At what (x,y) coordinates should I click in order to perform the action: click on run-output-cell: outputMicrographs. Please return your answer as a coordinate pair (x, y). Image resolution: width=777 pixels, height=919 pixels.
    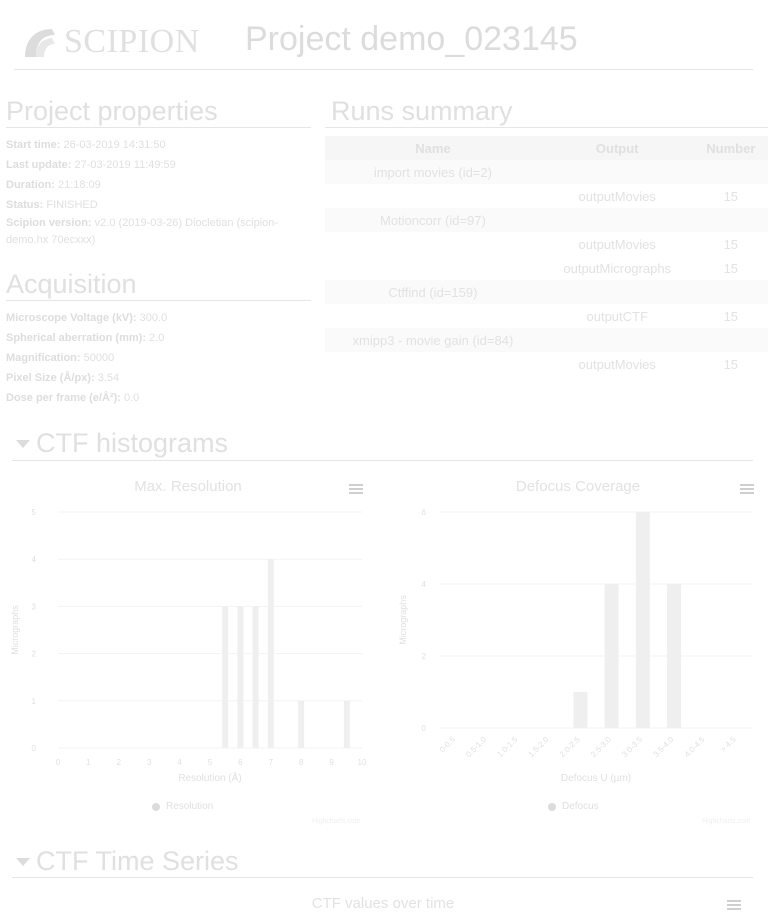
    Looking at the image, I should click on (617, 268).